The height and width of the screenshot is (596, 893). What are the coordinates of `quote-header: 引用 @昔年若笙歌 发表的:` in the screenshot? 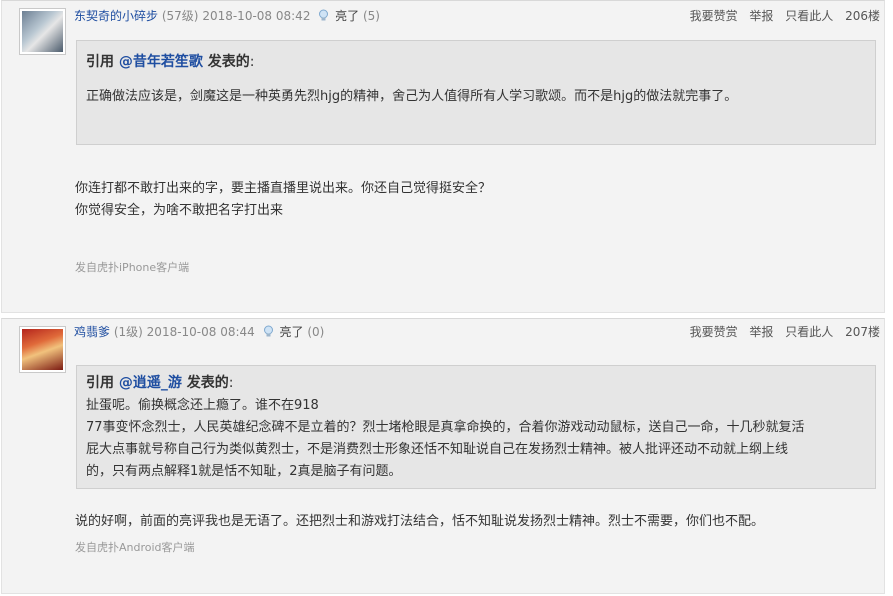 It's located at (476, 62).